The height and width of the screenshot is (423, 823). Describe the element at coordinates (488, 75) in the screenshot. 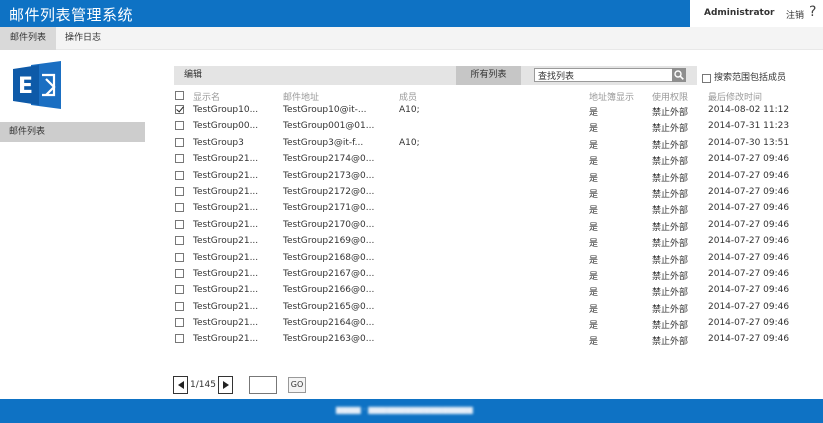

I see `all-lists-button: 所有列表` at that location.